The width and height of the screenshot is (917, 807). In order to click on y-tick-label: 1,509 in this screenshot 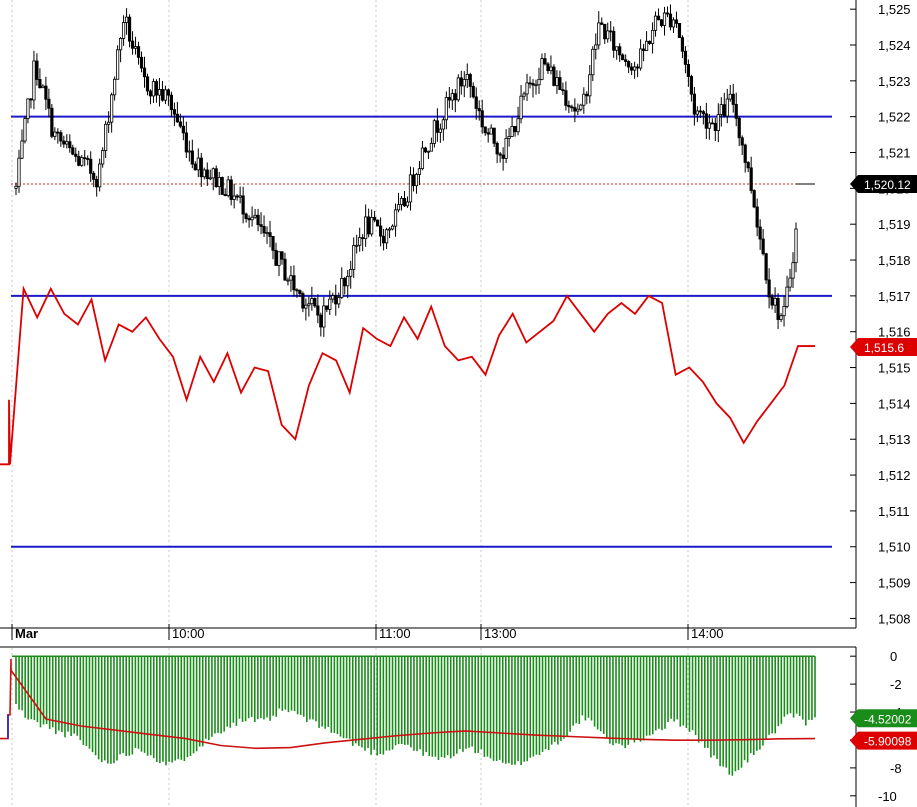, I will do `click(894, 583)`.